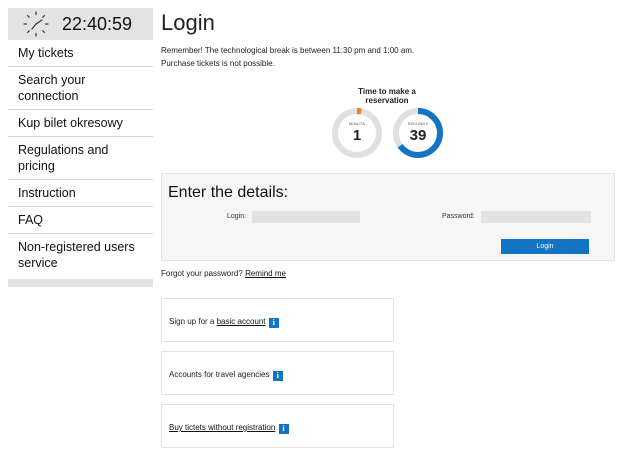 The height and width of the screenshot is (464, 640). What do you see at coordinates (80, 158) in the screenshot?
I see `sidebar-item-regulations: Regulations and pricing` at bounding box center [80, 158].